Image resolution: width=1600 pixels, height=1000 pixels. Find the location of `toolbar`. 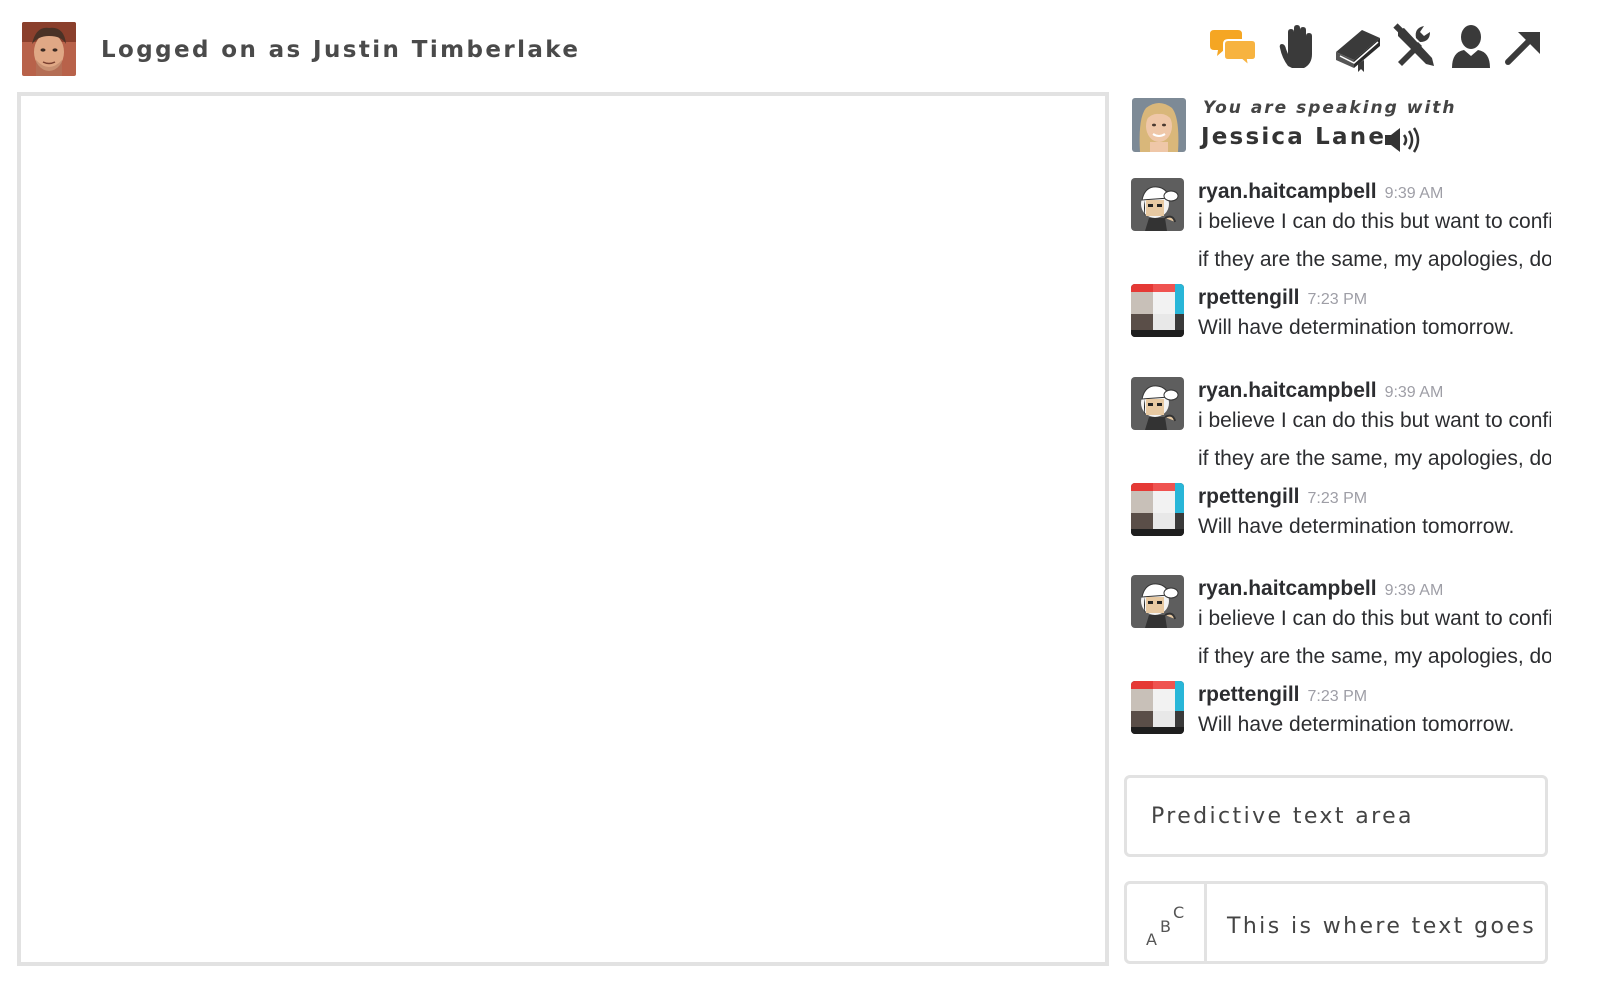

toolbar is located at coordinates (1383, 47).